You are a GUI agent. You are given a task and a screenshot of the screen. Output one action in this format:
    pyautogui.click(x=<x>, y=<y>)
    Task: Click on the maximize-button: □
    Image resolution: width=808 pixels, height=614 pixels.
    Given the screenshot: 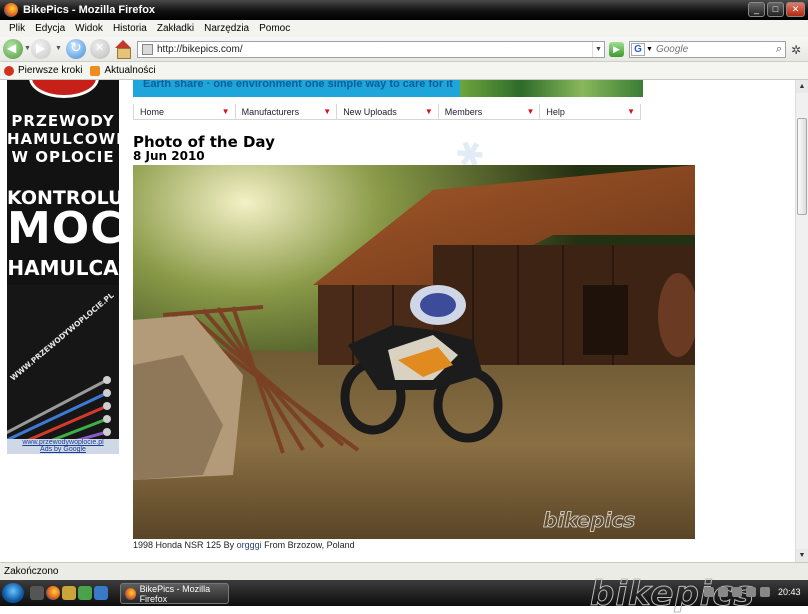 What is the action you would take?
    pyautogui.click(x=775, y=9)
    